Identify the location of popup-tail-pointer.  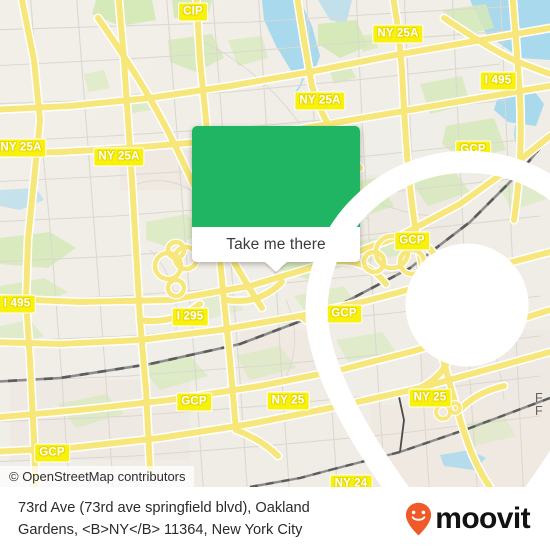
(276, 267).